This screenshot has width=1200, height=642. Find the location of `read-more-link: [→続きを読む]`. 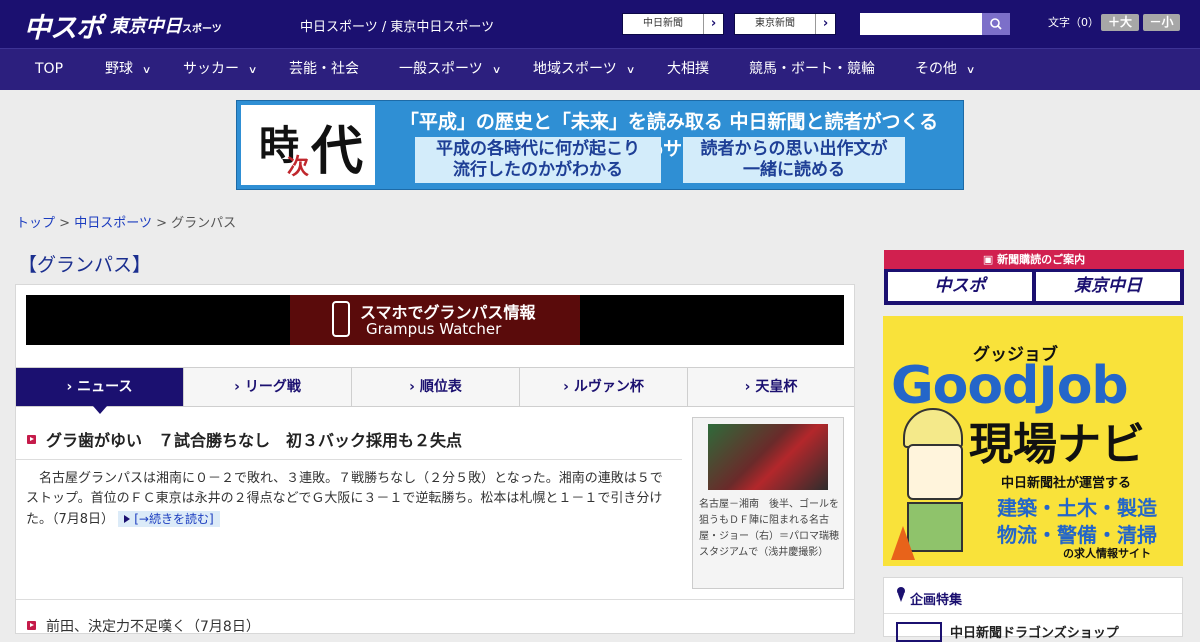

read-more-link: [→続きを読む] is located at coordinates (169, 519).